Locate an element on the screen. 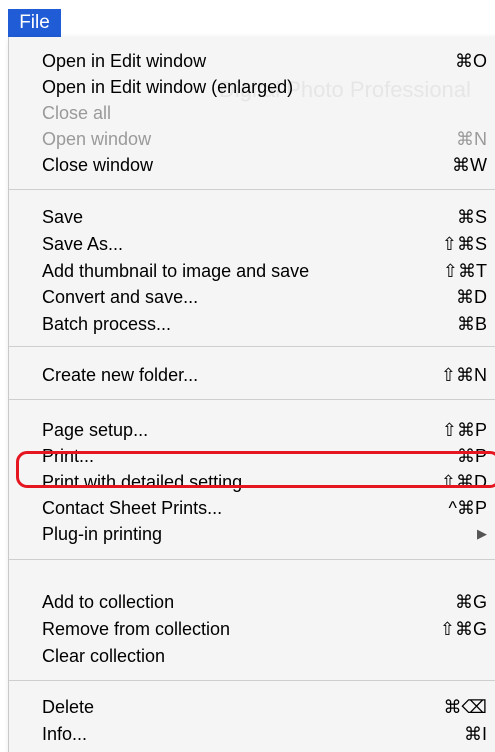  menu-item-shortcut: ⌘W is located at coordinates (469, 165).